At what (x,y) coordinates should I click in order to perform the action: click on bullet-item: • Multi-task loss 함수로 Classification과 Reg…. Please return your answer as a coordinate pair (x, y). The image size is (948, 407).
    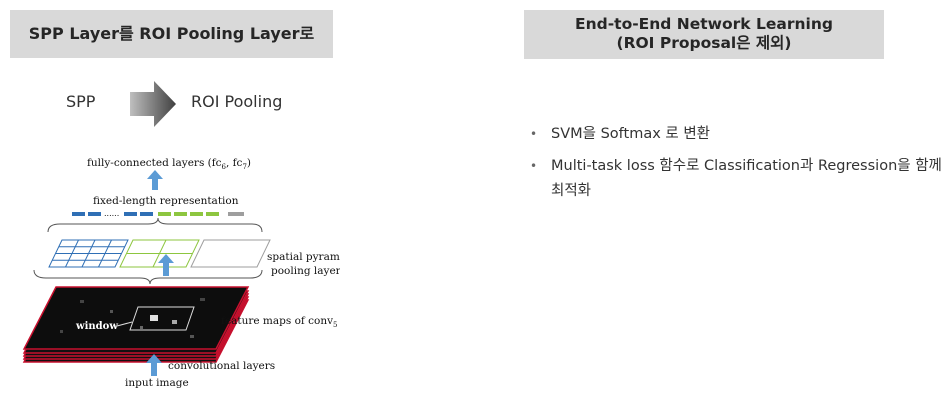
    Looking at the image, I should click on (736, 179).